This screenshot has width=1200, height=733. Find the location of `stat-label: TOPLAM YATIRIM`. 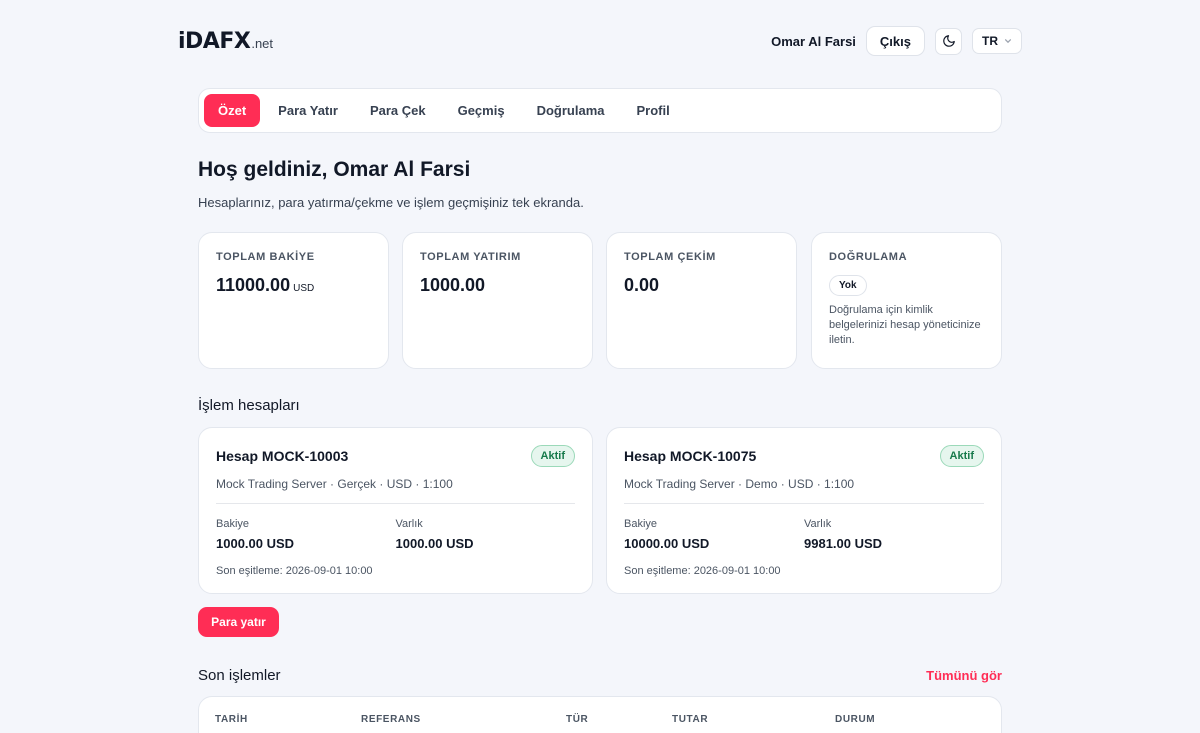

stat-label: TOPLAM YATIRIM is located at coordinates (470, 257).